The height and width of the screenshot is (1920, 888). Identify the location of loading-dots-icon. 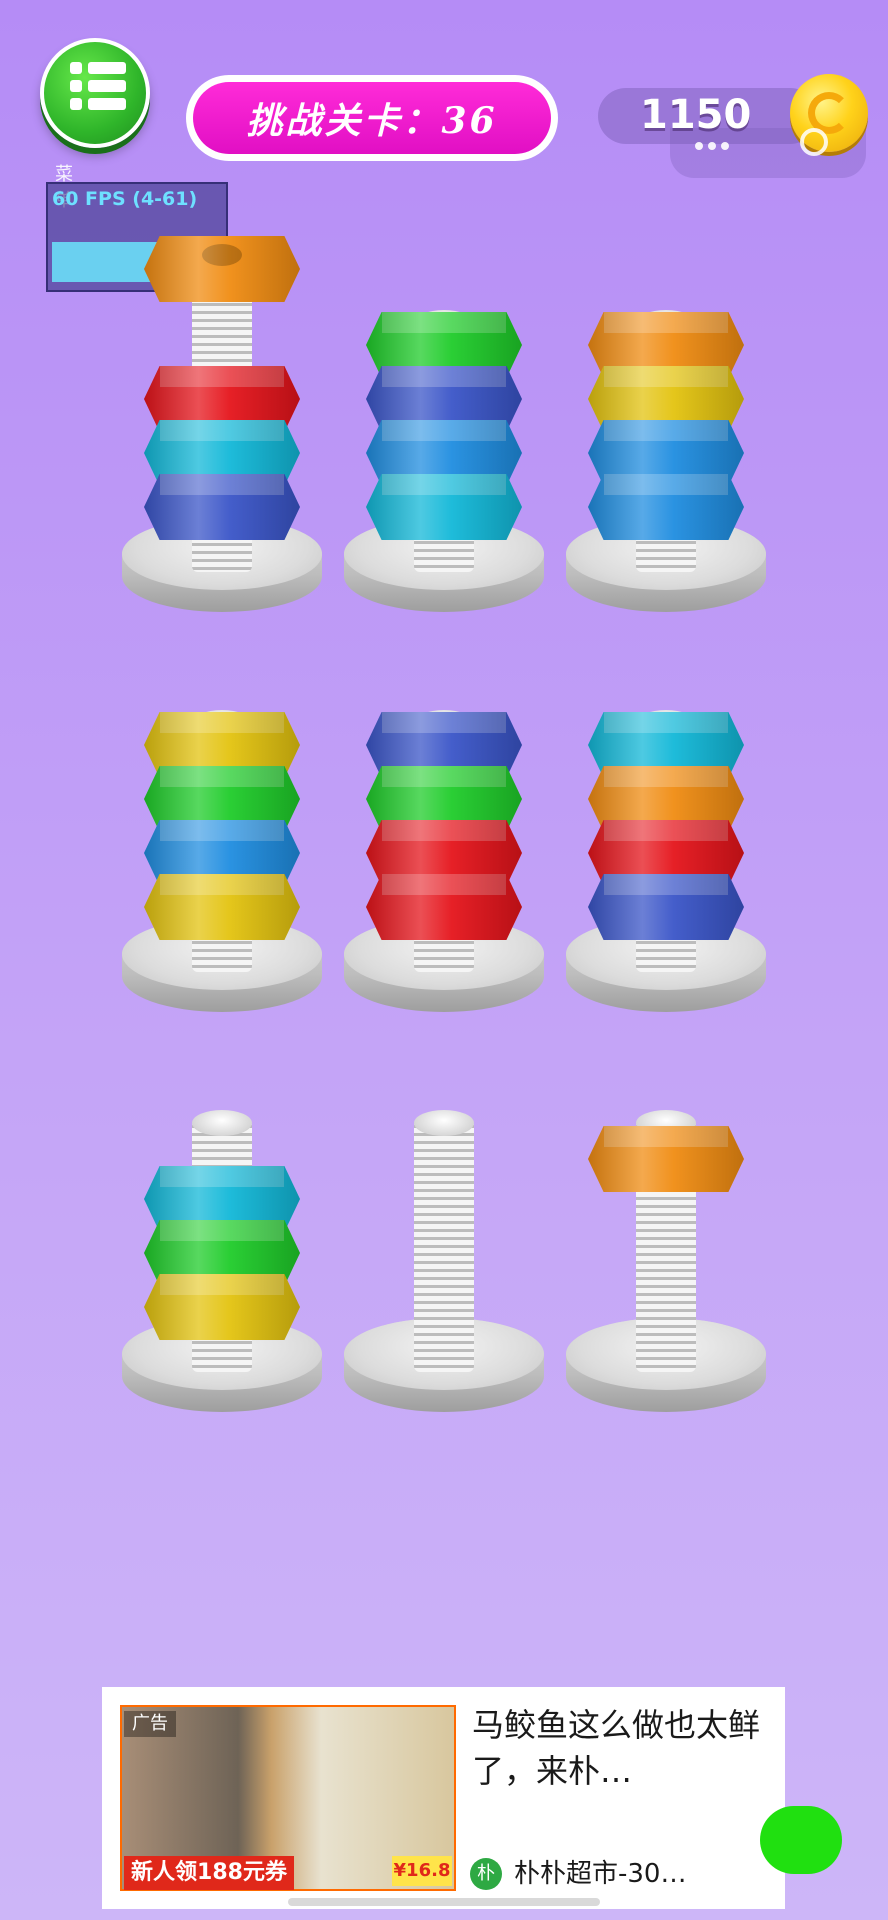
(714, 144).